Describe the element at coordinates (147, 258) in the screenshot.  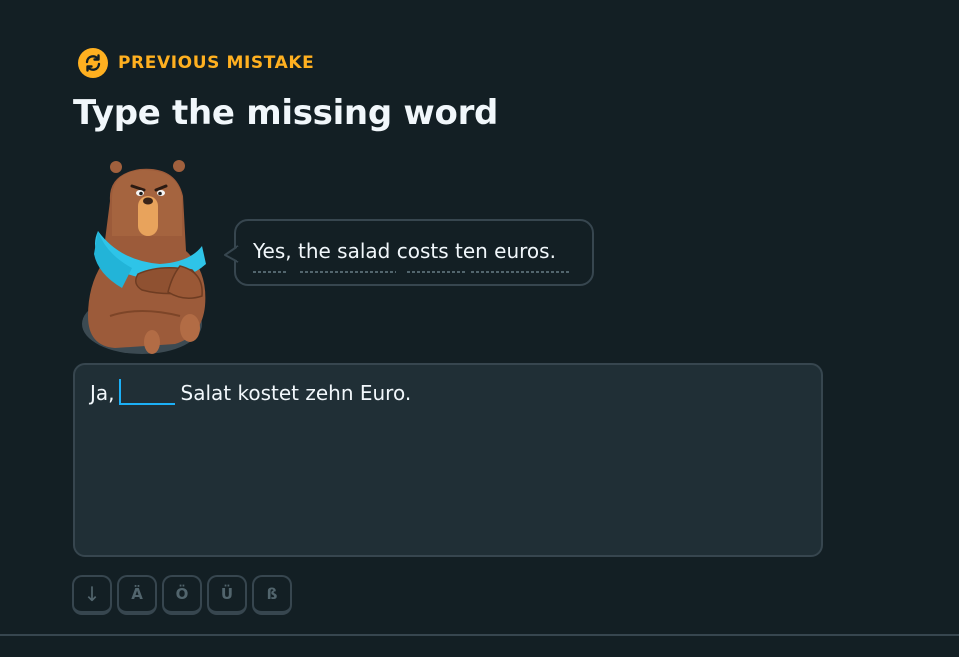
I see `bear-character` at that location.